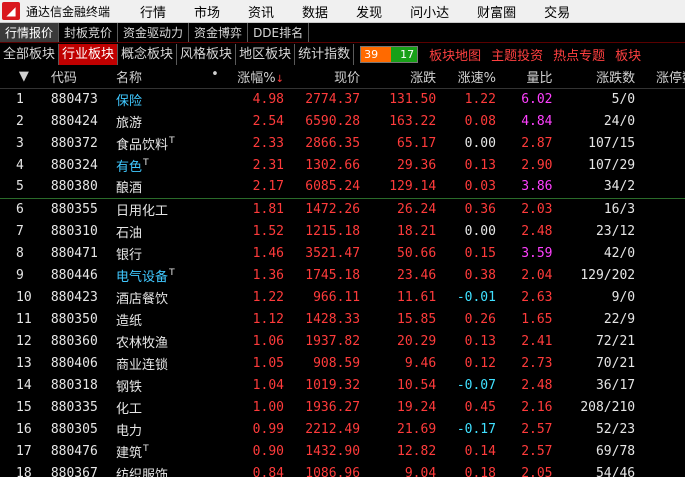 This screenshot has width=685, height=477. Describe the element at coordinates (342, 99) in the screenshot. I see `table-row: 1 880473 保险 4.98 2774.37 131.50 1.22 6.02 5/0` at that location.